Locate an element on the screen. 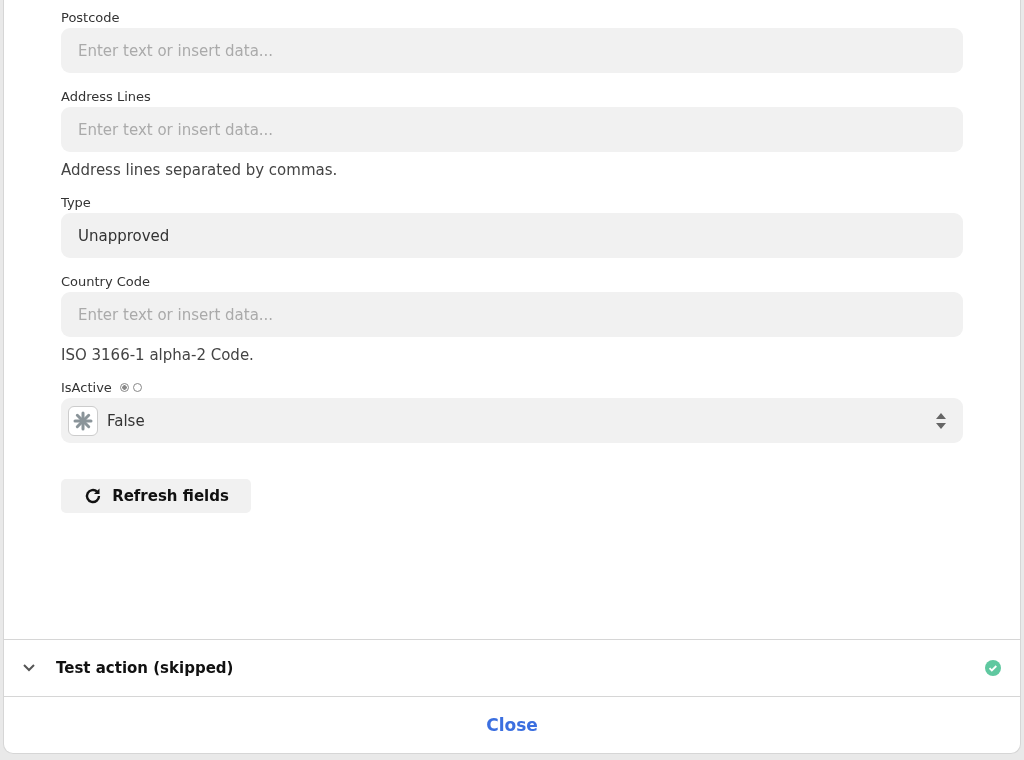 The width and height of the screenshot is (1024, 760). select-field: False is located at coordinates (512, 420).